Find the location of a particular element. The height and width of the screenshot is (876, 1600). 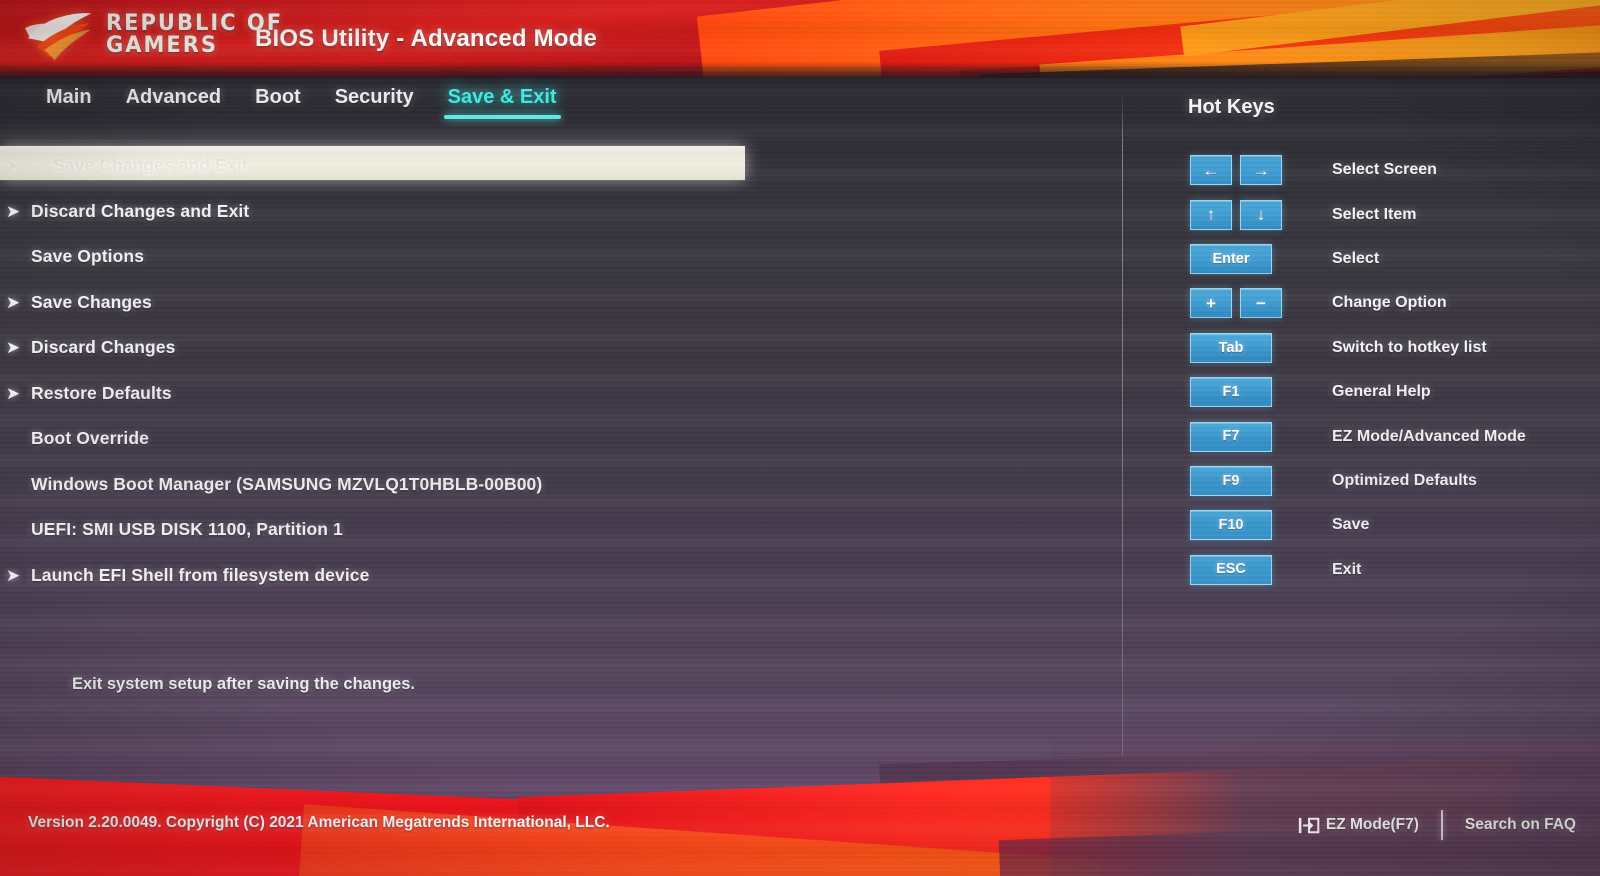

key-label: F10 is located at coordinates (1231, 525).